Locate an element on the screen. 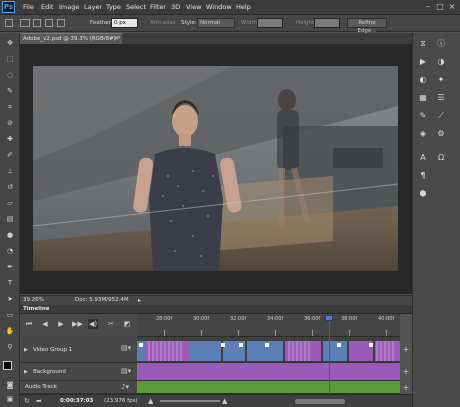  brush-panel-icon: ✎ is located at coordinates (423, 116).